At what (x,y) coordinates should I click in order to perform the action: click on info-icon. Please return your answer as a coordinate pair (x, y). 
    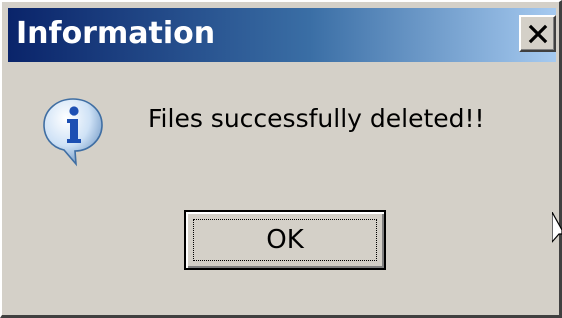
    Looking at the image, I should click on (73, 132).